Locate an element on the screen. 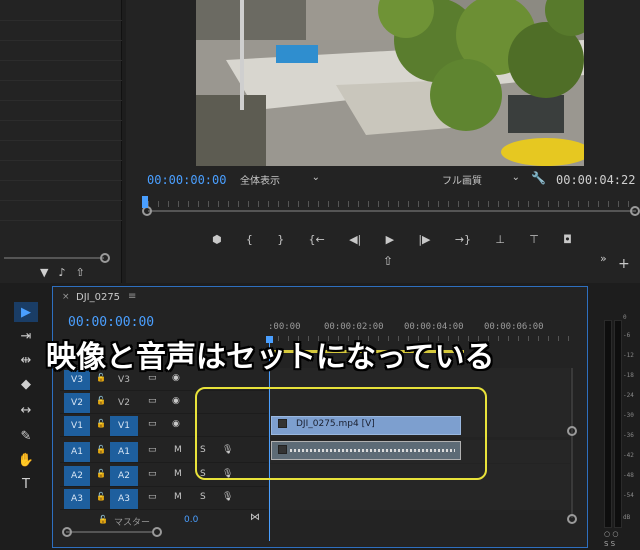 This screenshot has height=550, width=640. mark-in-button: { is located at coordinates (249, 239).